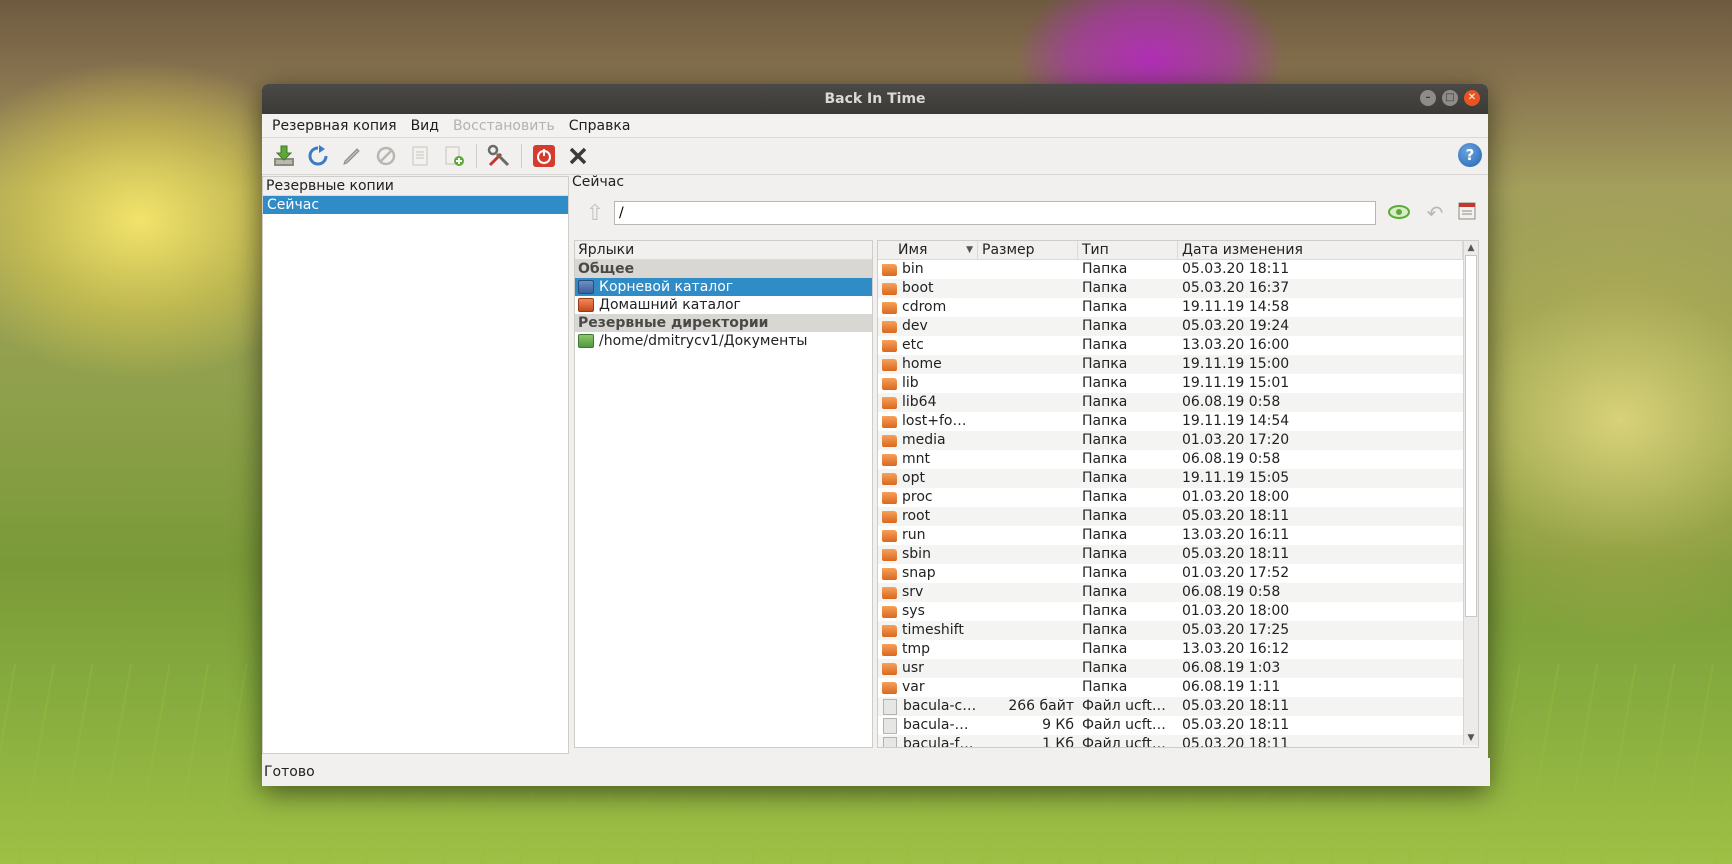 The width and height of the screenshot is (1732, 864). I want to click on file-name-cell: usr, so click(928, 668).